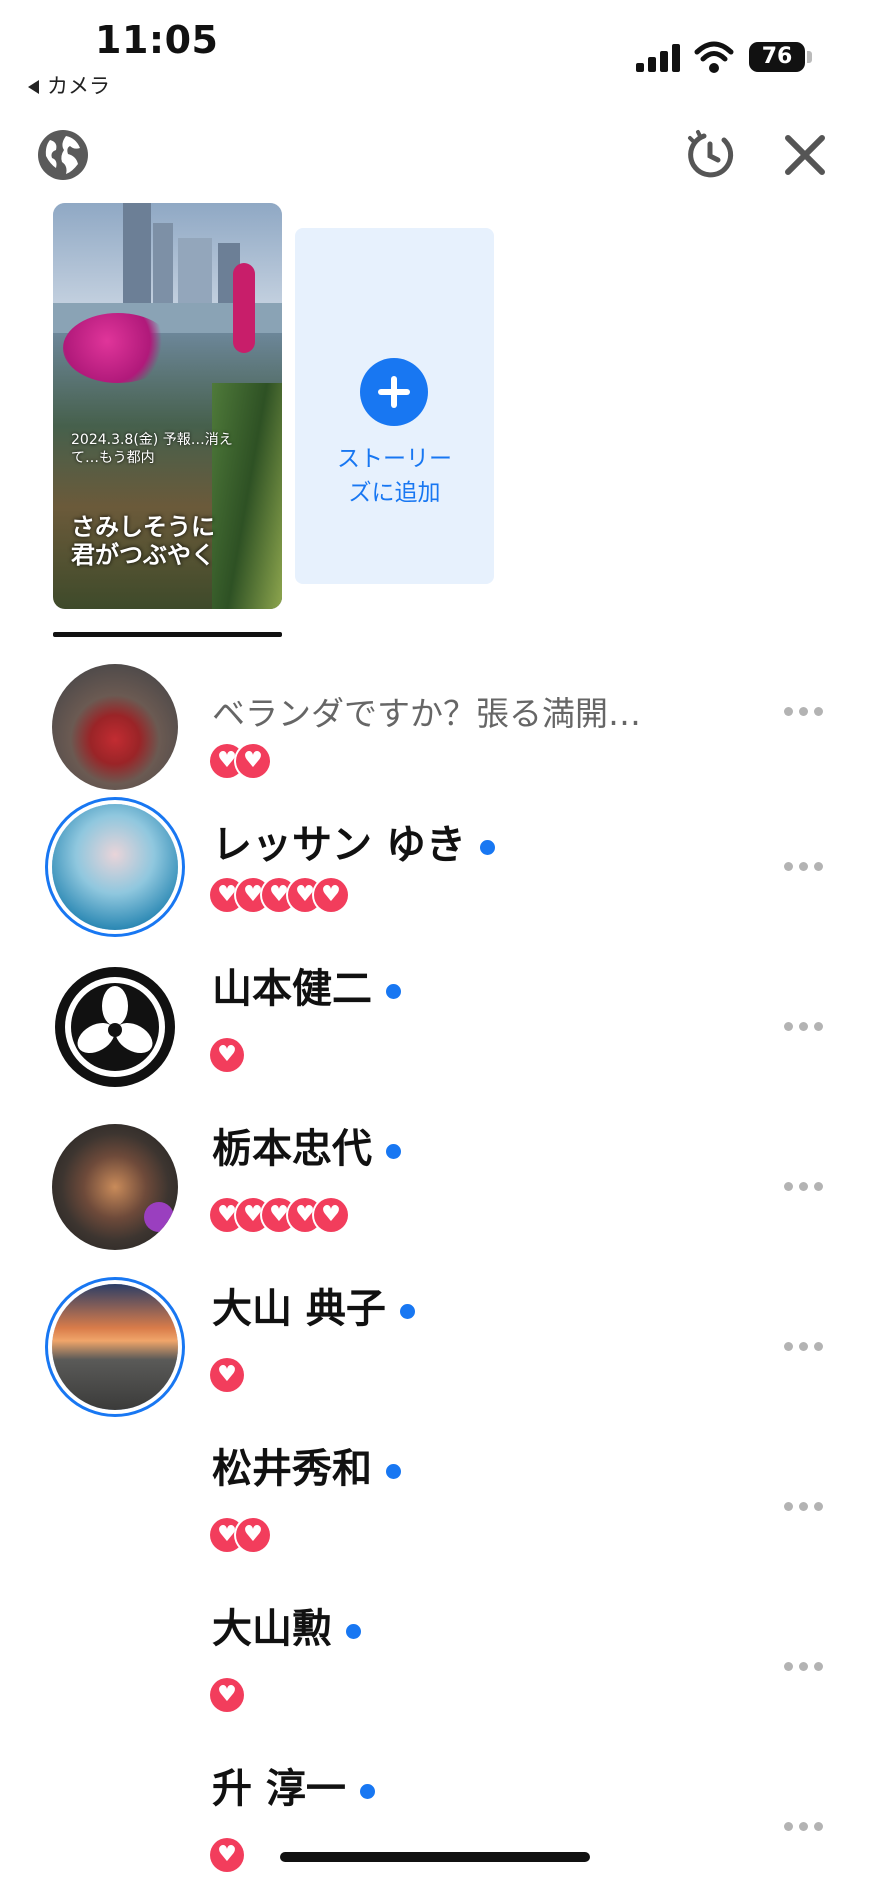  I want to click on back-triangle-icon, so click(33, 87).